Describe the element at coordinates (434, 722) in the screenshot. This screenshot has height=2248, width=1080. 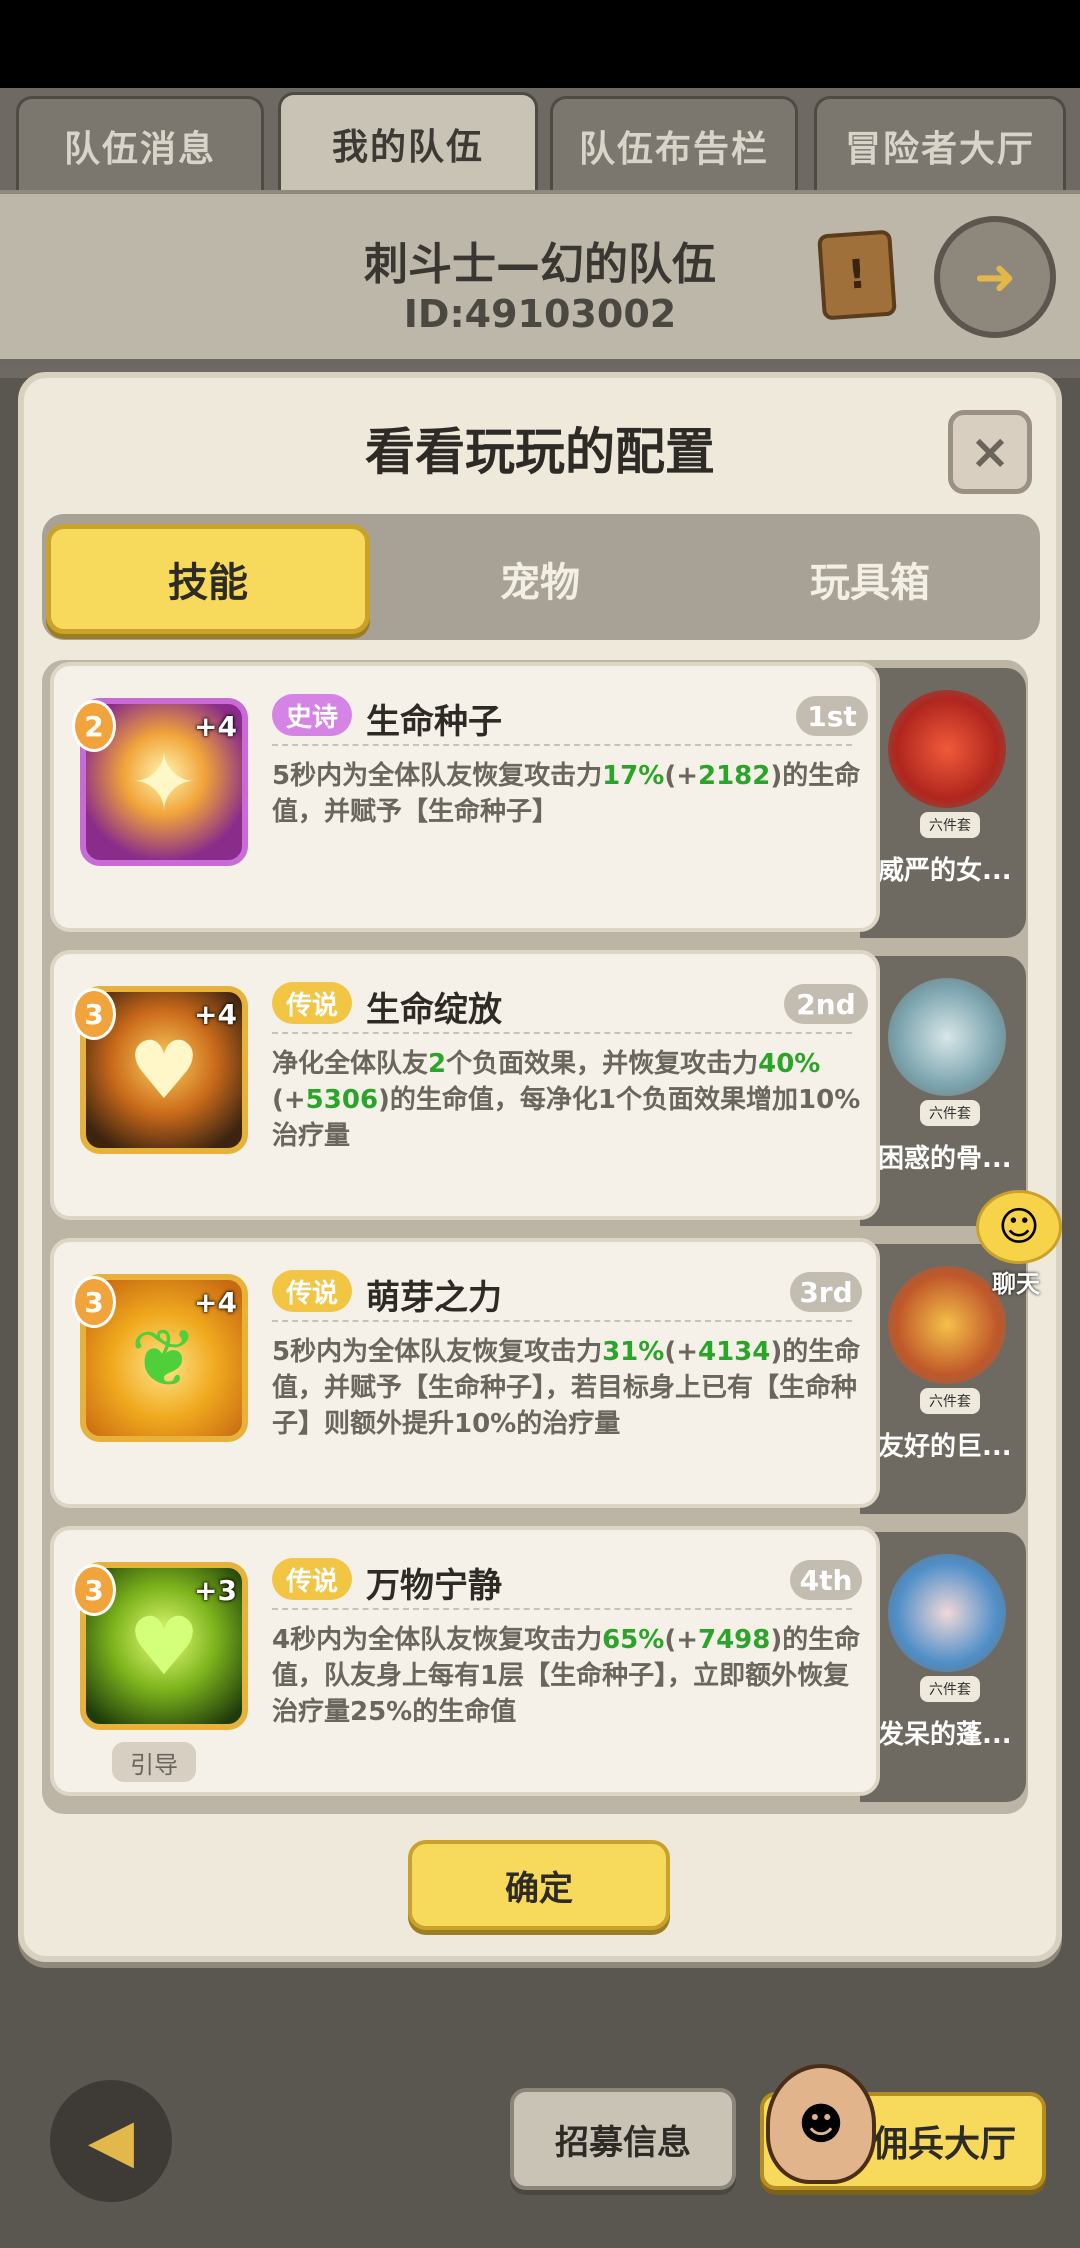
I see `skill-name: 生命种子` at that location.